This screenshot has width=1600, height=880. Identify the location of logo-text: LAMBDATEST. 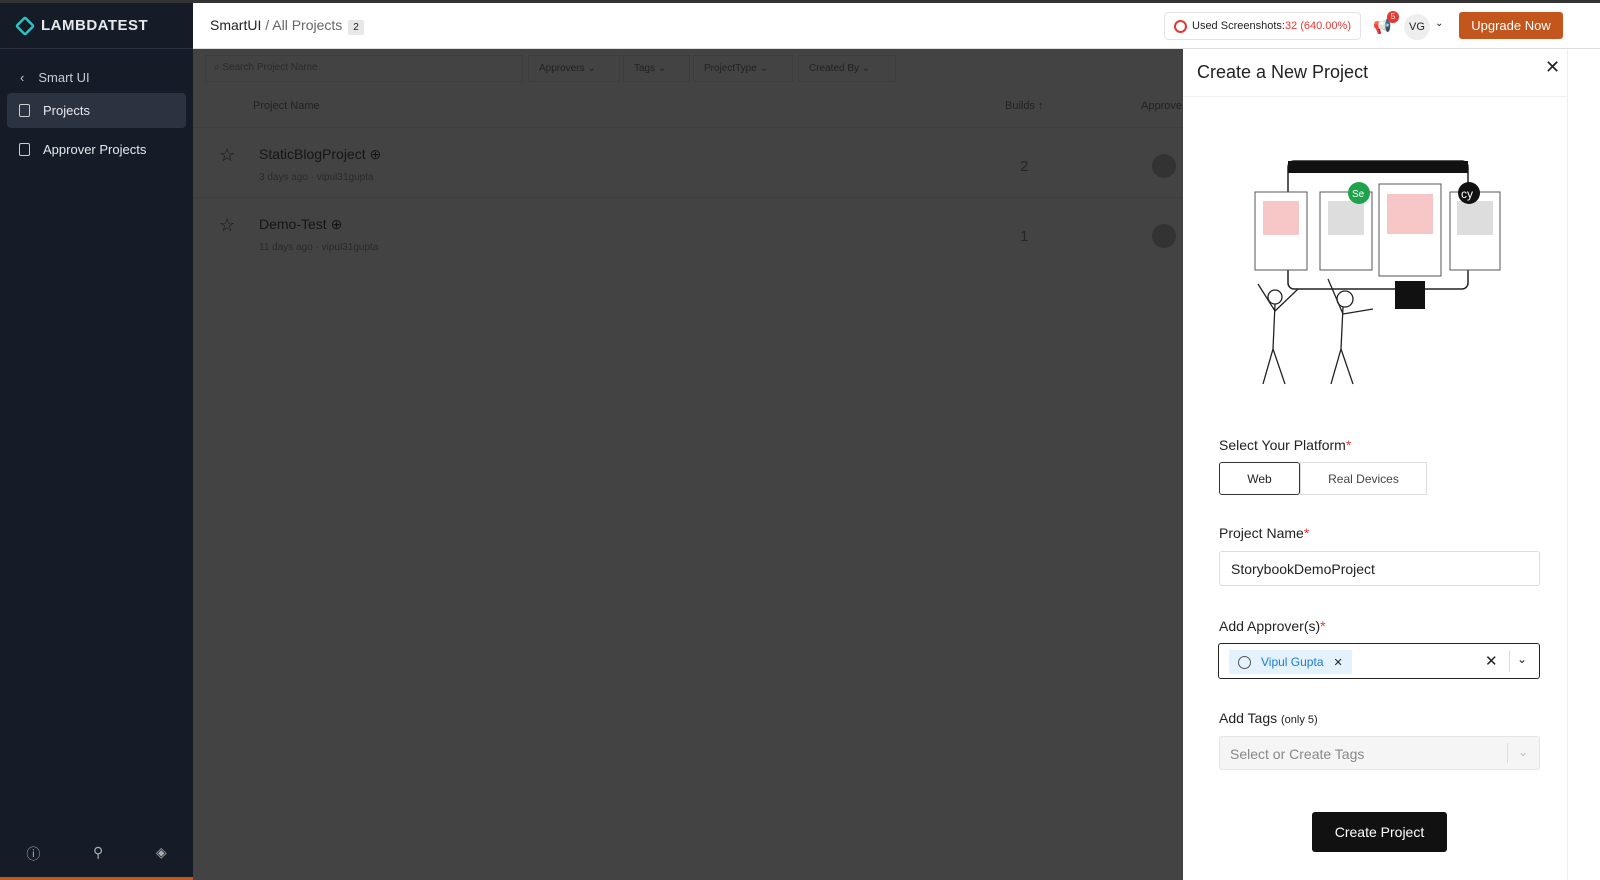
(95, 25).